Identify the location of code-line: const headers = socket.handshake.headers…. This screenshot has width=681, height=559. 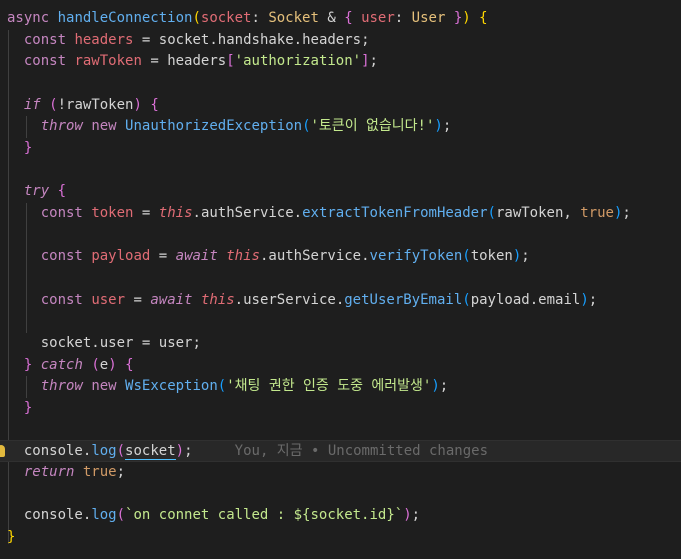
(340, 41).